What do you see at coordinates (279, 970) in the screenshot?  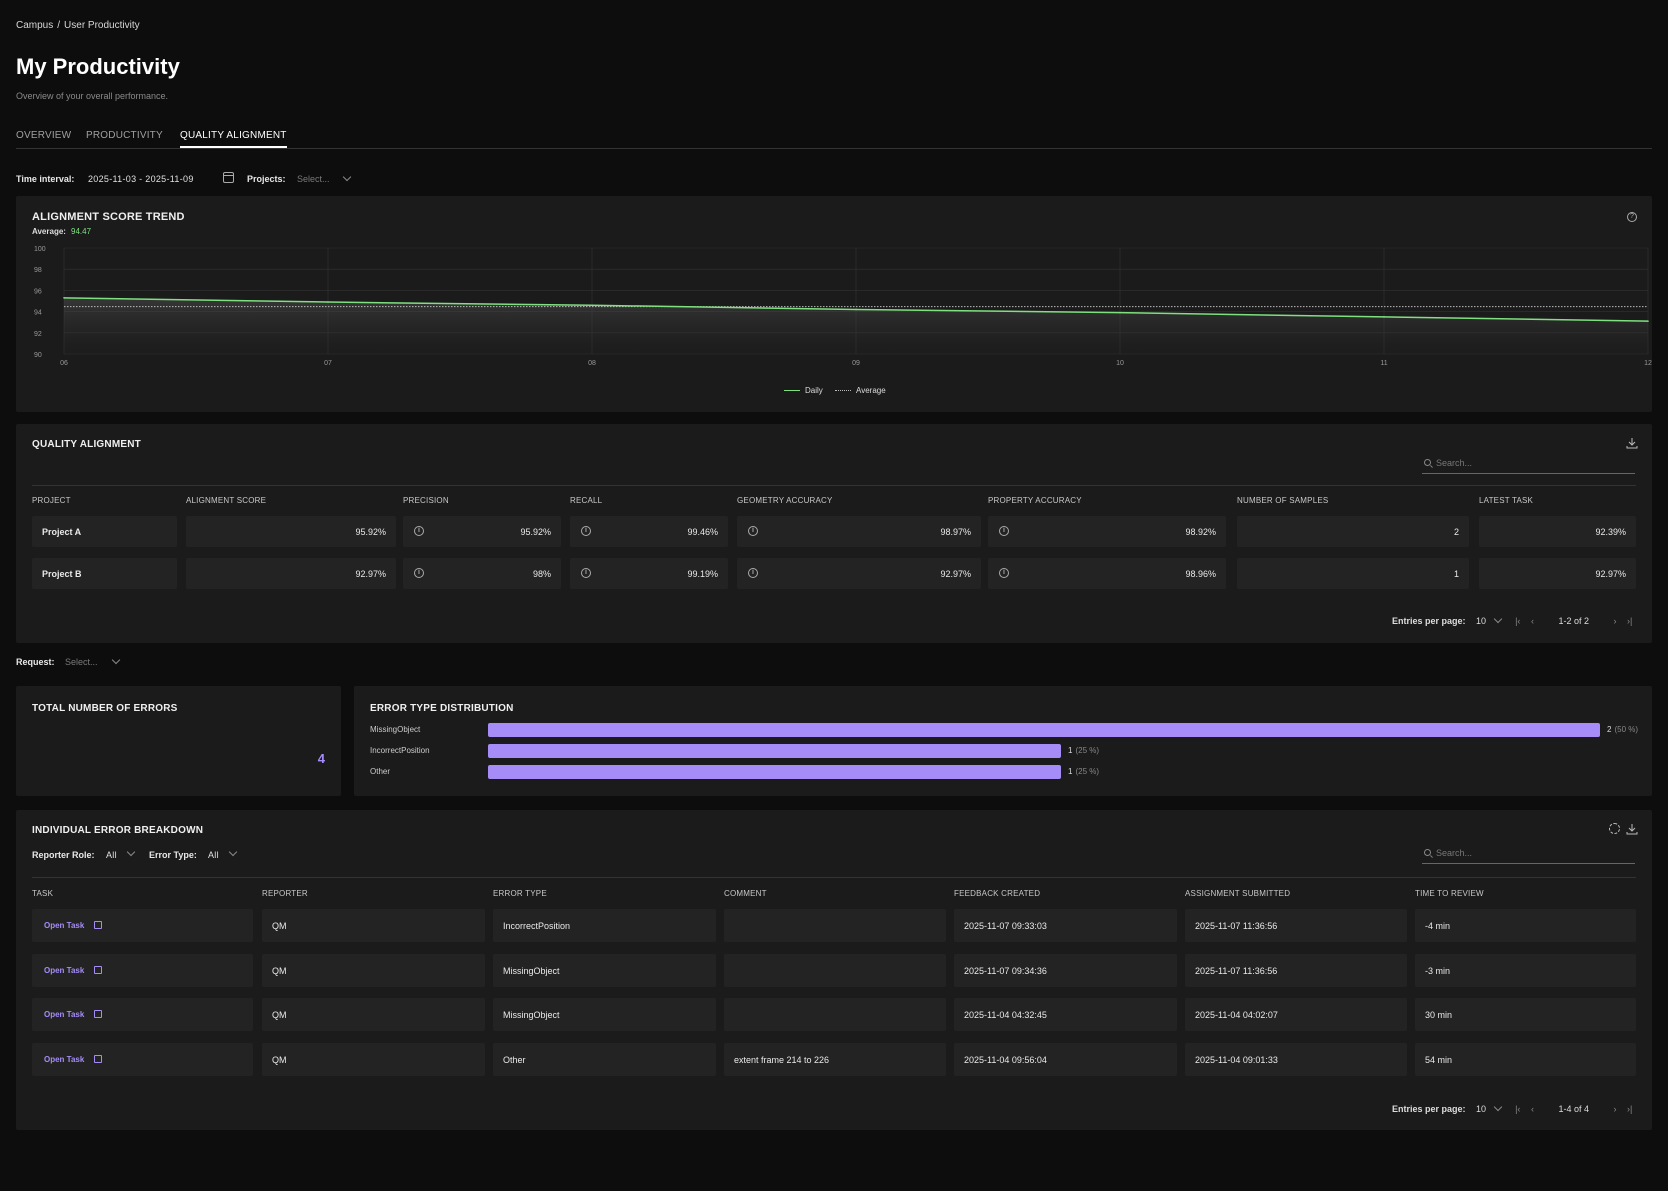 I see `cell-value-reporter: QM` at bounding box center [279, 970].